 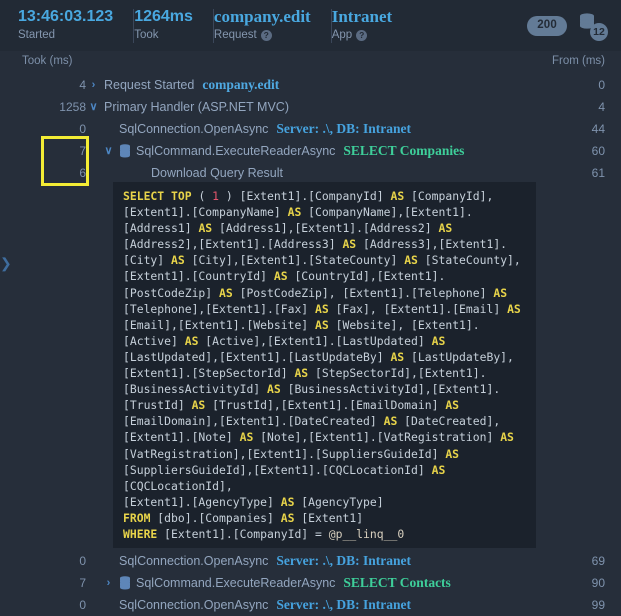 What do you see at coordinates (310, 63) in the screenshot?
I see `column-headers: Took (ms) From (ms)` at bounding box center [310, 63].